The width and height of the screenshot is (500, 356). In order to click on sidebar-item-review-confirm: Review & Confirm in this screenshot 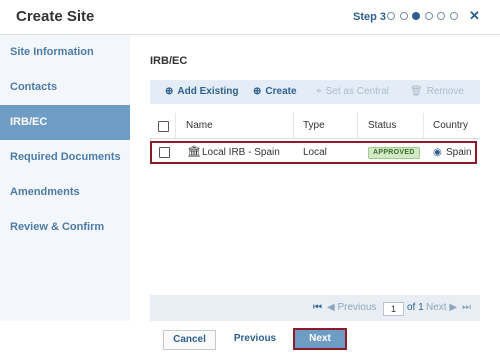, I will do `click(65, 227)`.